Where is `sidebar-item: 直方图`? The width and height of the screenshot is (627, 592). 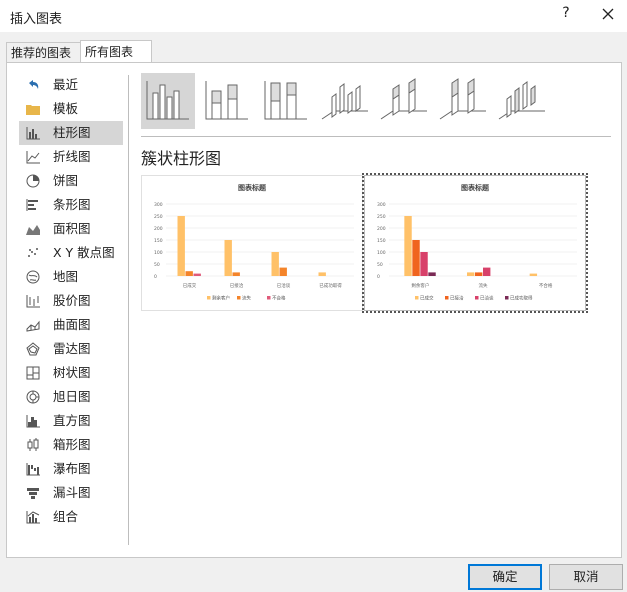 sidebar-item: 直方图 is located at coordinates (71, 421).